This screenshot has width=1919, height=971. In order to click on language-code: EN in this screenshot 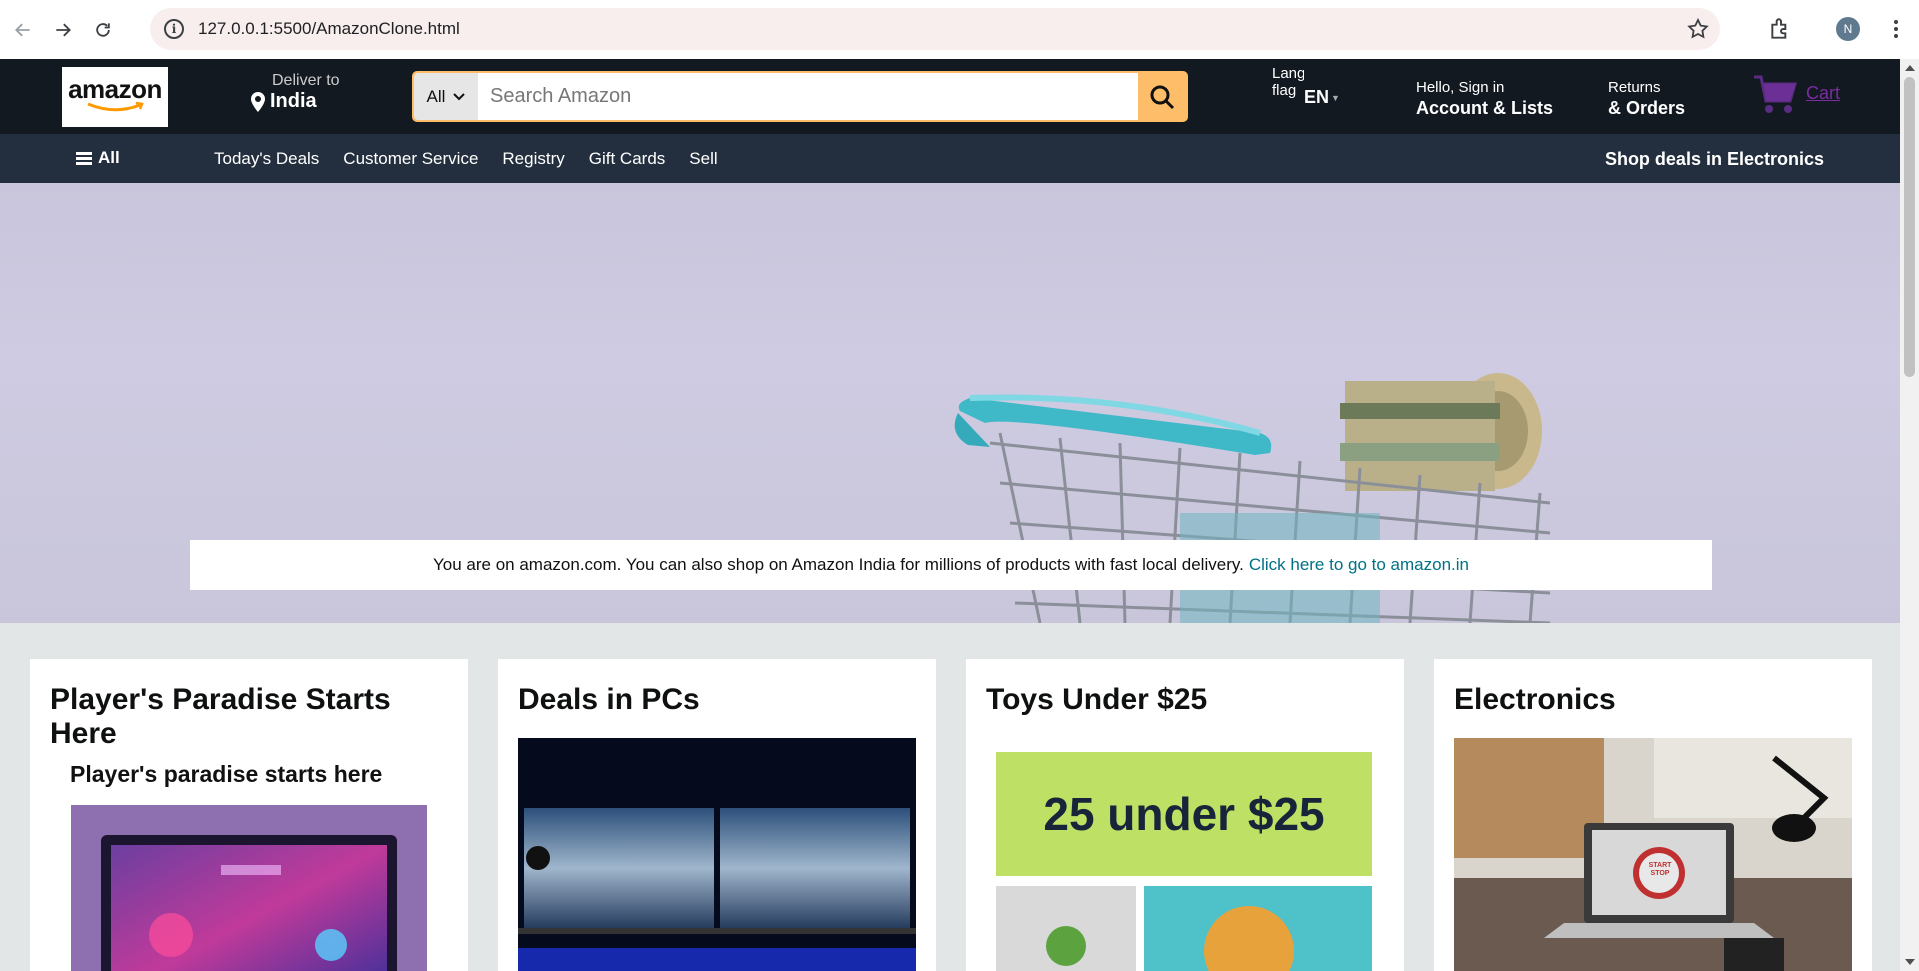, I will do `click(1317, 97)`.